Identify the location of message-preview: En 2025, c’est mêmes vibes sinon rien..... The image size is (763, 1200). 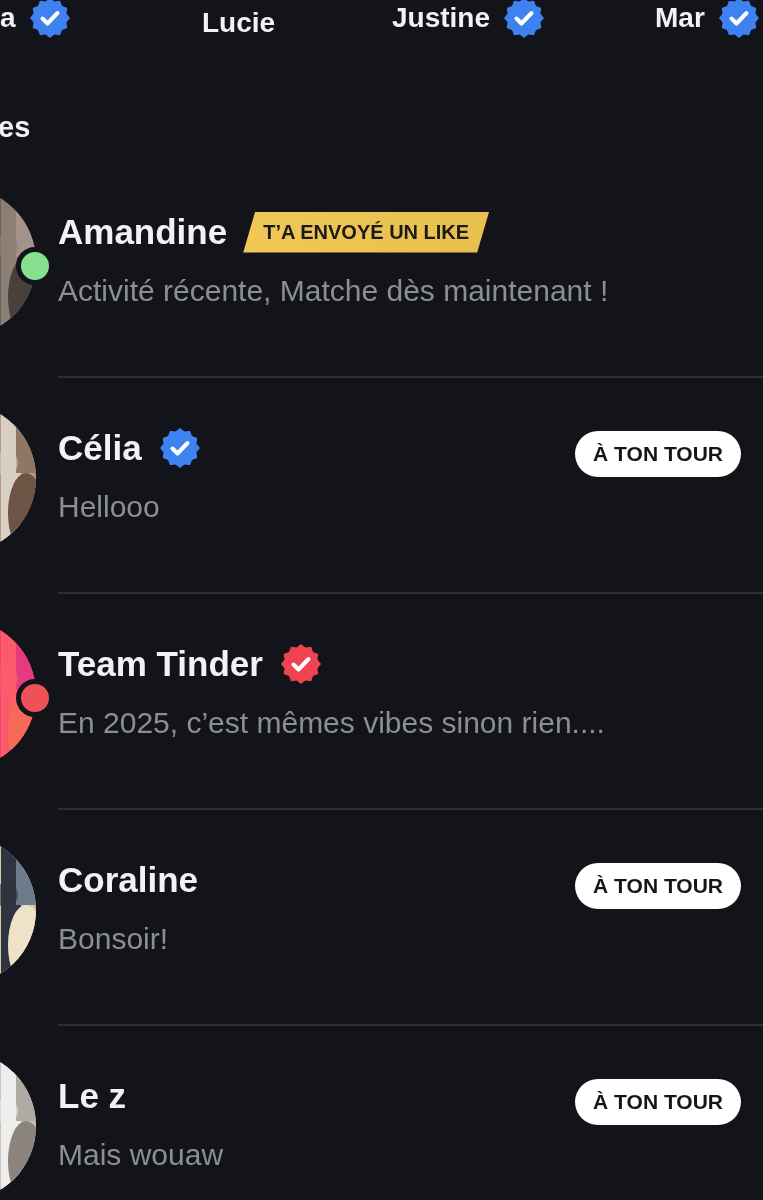
(332, 723).